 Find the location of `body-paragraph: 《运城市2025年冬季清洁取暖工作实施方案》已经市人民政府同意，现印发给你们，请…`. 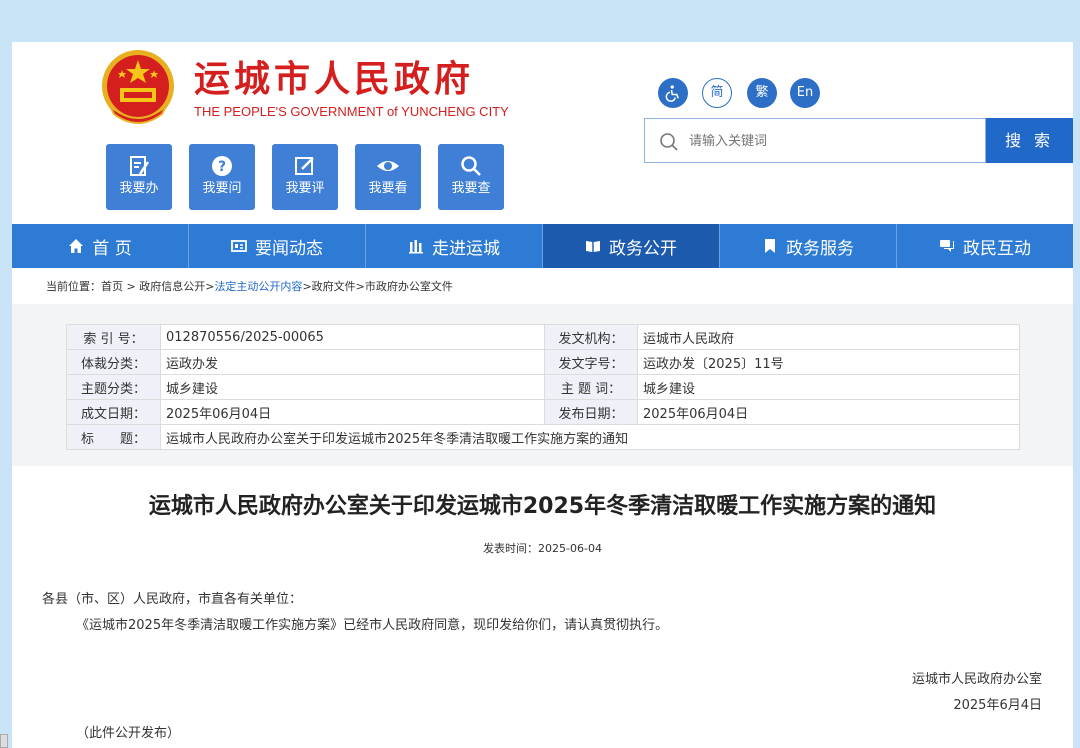

body-paragraph: 《运城市2025年冬季清洁取暖工作实施方案》已经市人民政府同意，现印发给你们，请… is located at coordinates (372, 625).